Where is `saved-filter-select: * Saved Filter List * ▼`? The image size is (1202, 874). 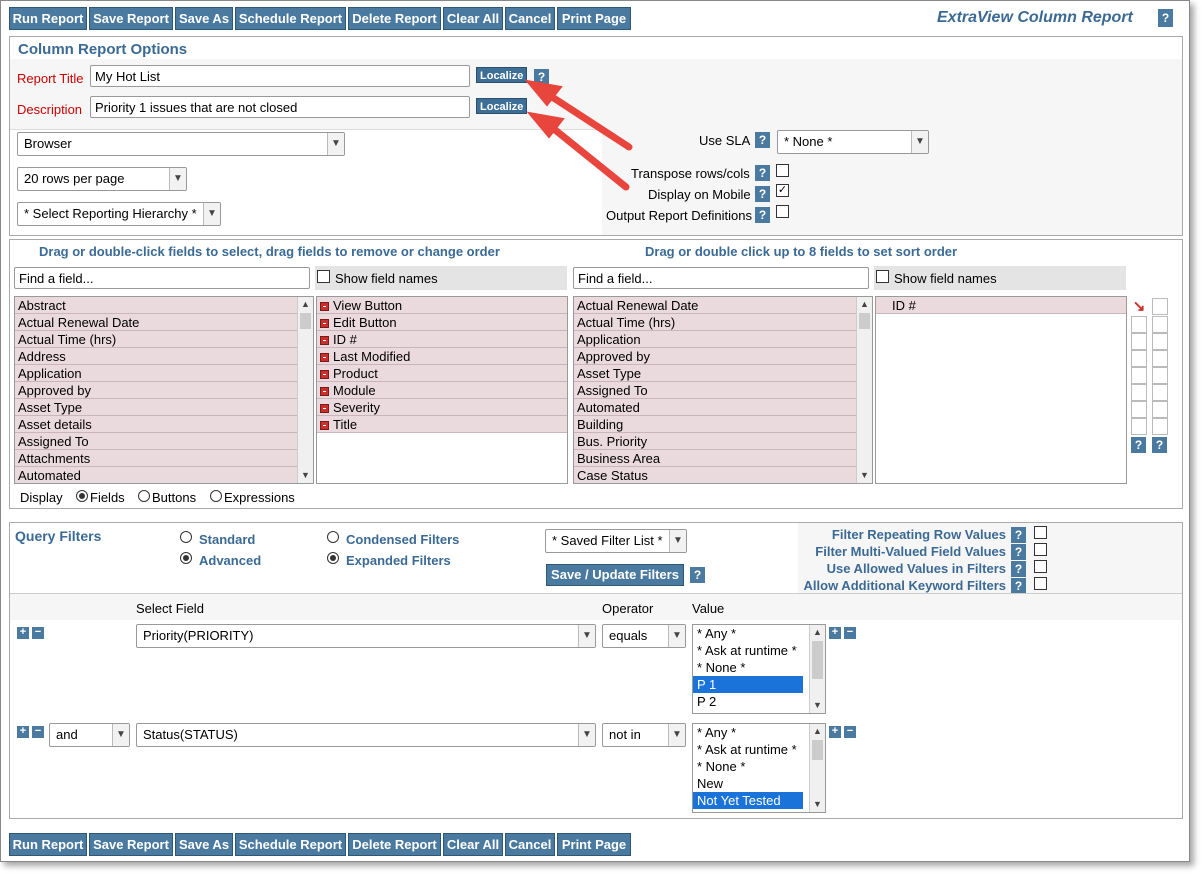 saved-filter-select: * Saved Filter List * ▼ is located at coordinates (616, 541).